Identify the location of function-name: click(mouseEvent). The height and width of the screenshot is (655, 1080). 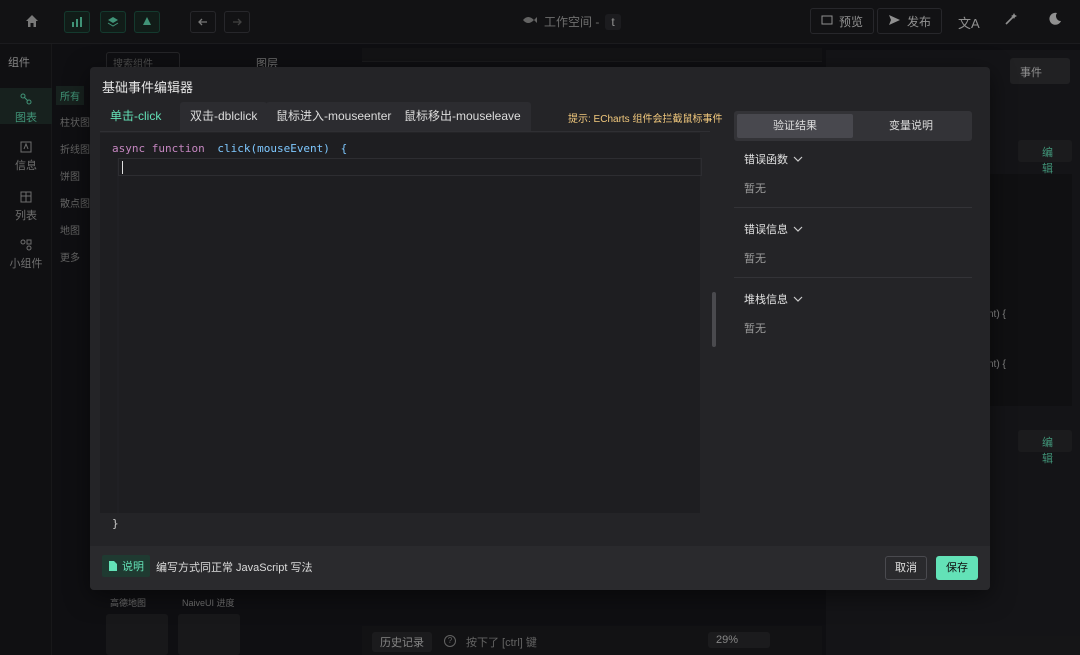
(273, 148).